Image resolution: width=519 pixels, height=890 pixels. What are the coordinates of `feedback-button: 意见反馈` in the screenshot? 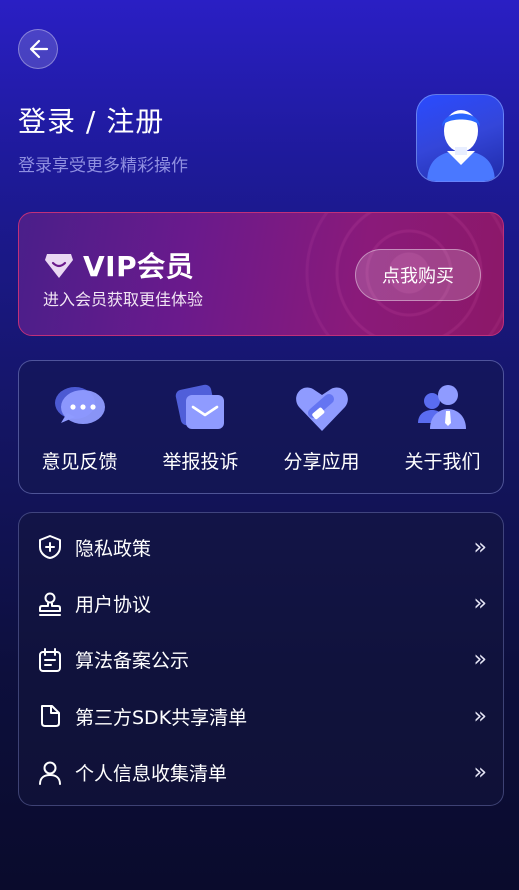 It's located at (79, 427).